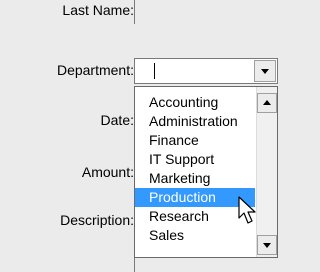 This screenshot has width=320, height=272. I want to click on description-label: Description:, so click(97, 220).